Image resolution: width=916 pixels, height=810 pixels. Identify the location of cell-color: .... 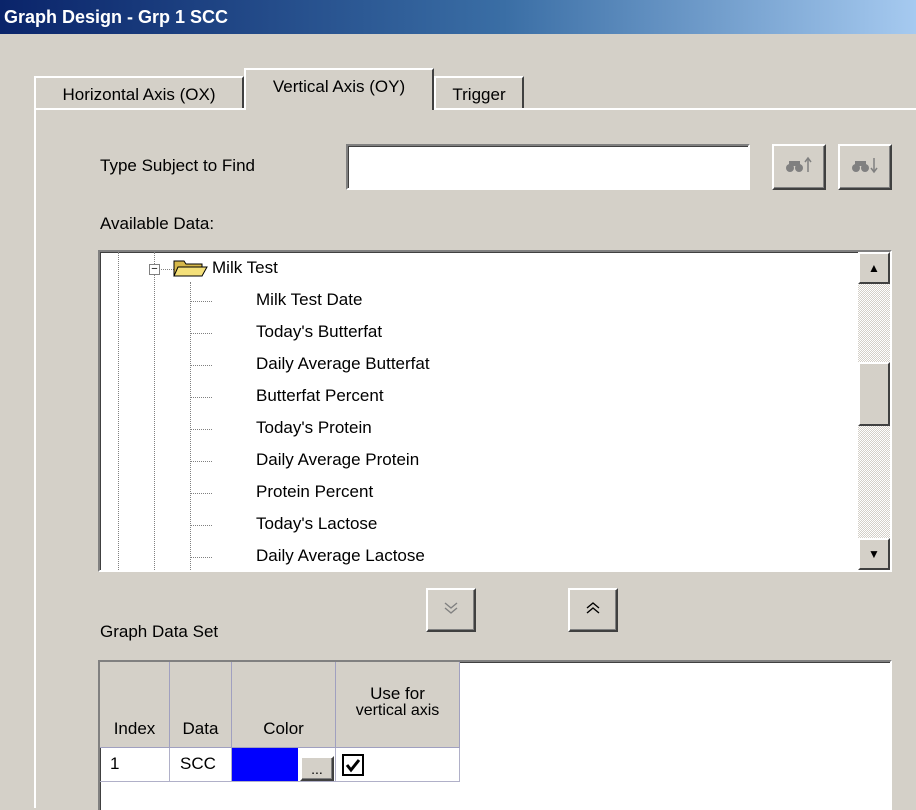
(284, 765).